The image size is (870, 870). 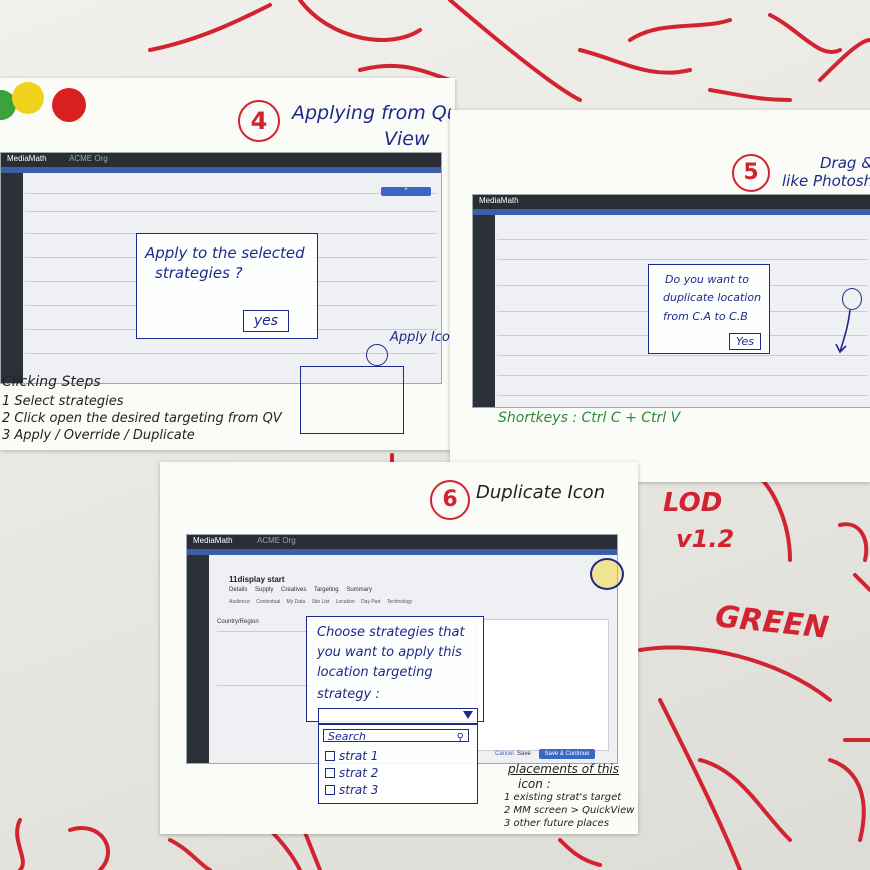 I want to click on strategy-option-label: strat 3, so click(x=359, y=790).